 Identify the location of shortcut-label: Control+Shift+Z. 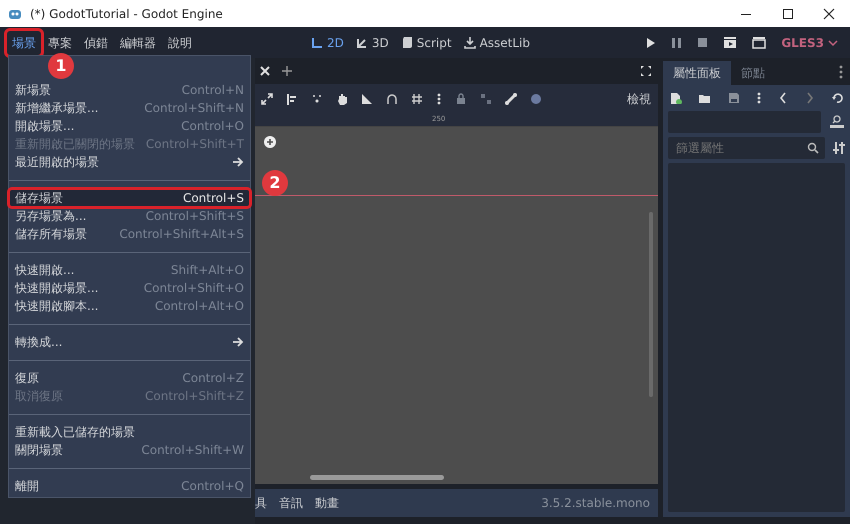
(194, 396).